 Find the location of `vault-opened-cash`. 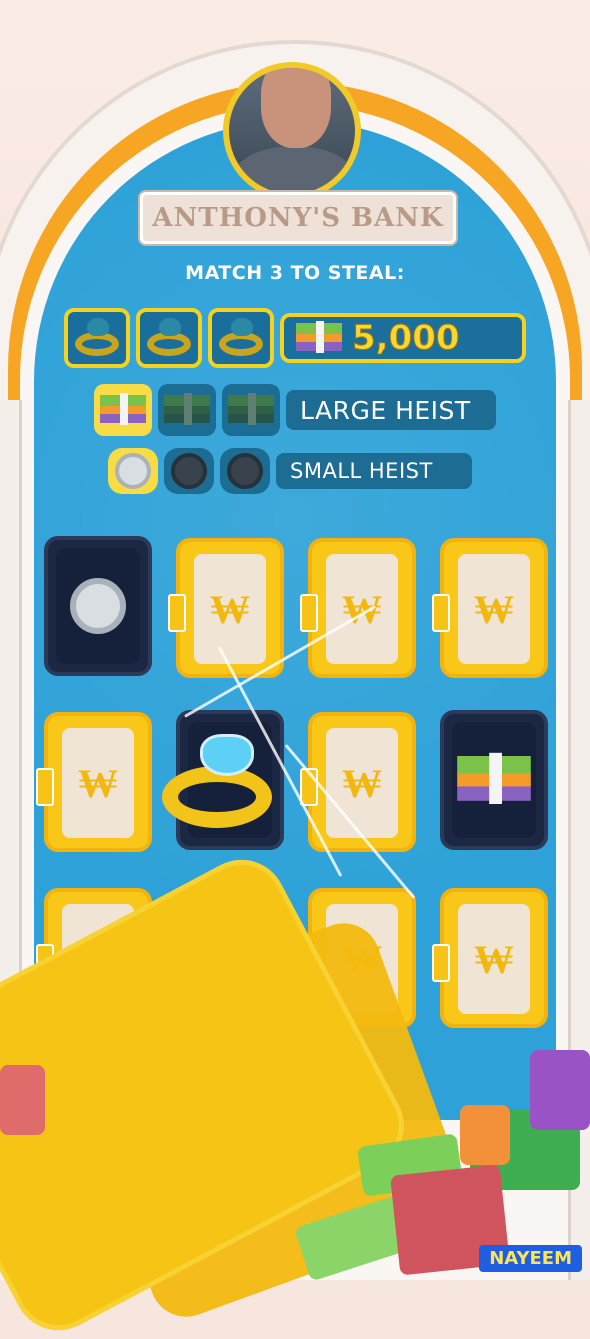

vault-opened-cash is located at coordinates (494, 780).